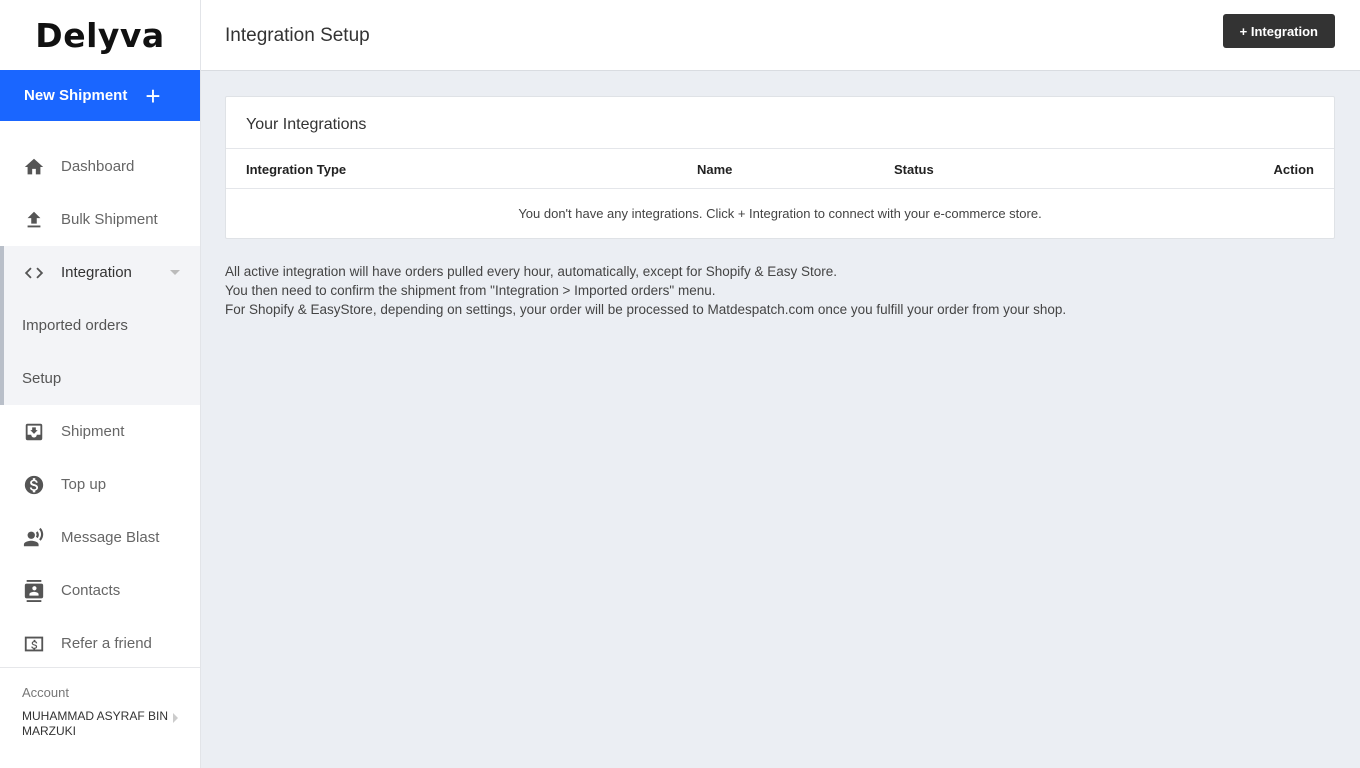 The width and height of the screenshot is (1360, 768). I want to click on sidebar-item-label: Contacts, so click(91, 590).